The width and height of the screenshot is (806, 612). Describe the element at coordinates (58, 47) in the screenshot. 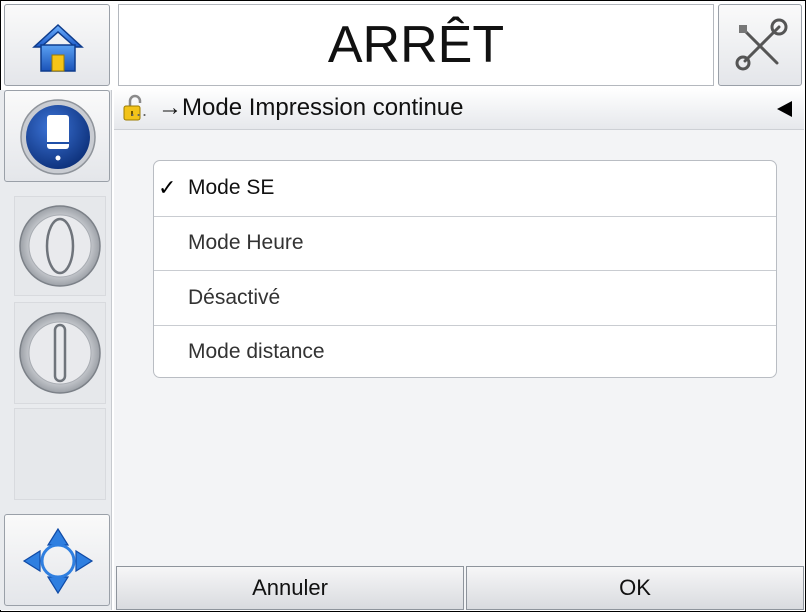

I see `home-icon` at that location.